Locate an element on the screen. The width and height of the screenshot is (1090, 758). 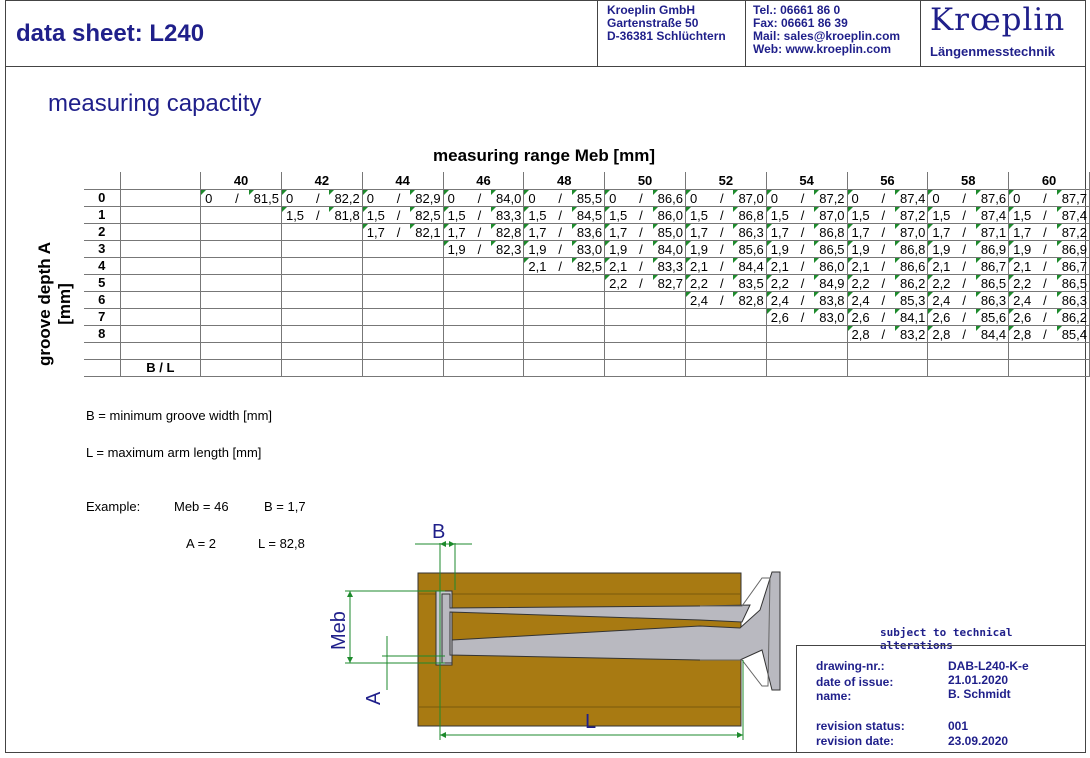
table-cell: 1,9 / 82,3 is located at coordinates (483, 248).